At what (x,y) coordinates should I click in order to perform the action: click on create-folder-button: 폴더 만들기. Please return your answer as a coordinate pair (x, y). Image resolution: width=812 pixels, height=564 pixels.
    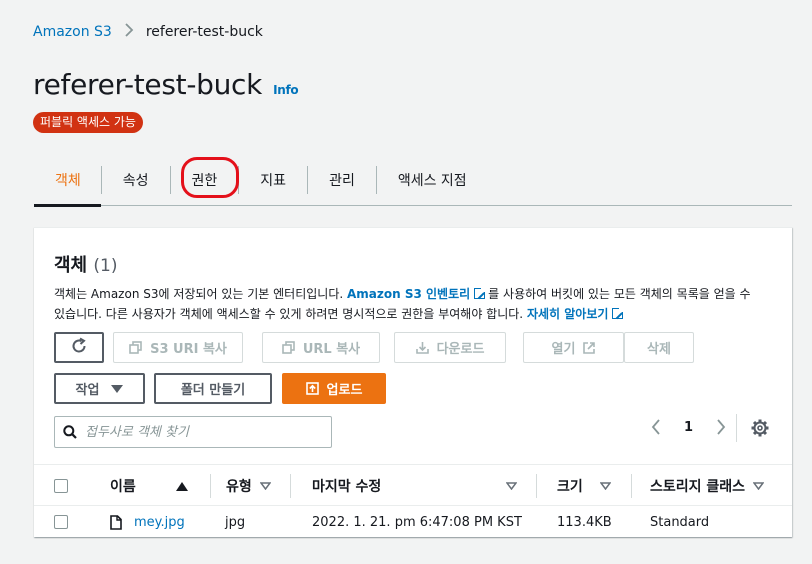
    Looking at the image, I should click on (213, 388).